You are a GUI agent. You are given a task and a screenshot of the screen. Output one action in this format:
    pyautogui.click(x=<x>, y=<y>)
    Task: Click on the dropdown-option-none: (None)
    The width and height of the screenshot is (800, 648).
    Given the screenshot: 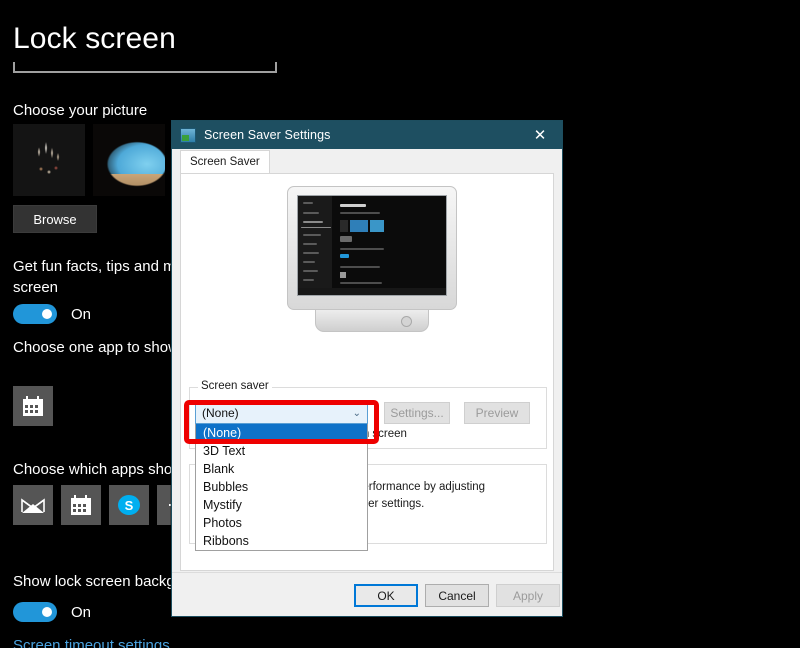 What is the action you would take?
    pyautogui.click(x=281, y=433)
    